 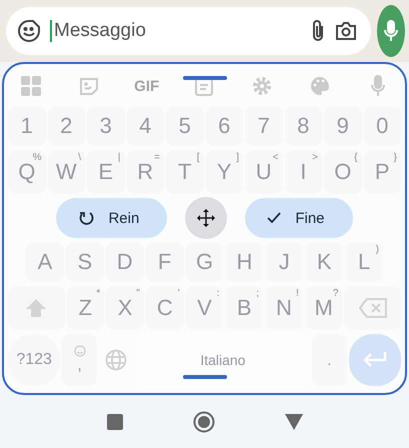 I want to click on key-hint: ?, so click(x=335, y=293).